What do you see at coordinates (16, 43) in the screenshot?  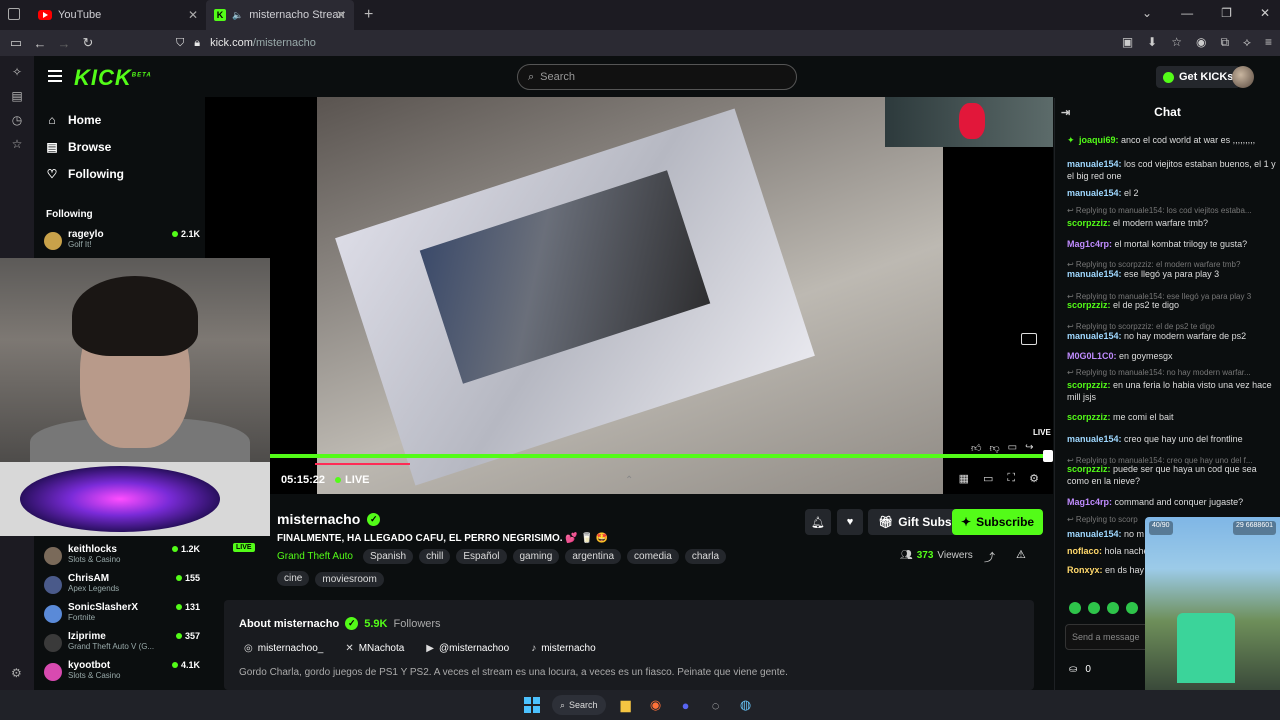 I see `sidebar-panel-icon: ▭` at bounding box center [16, 43].